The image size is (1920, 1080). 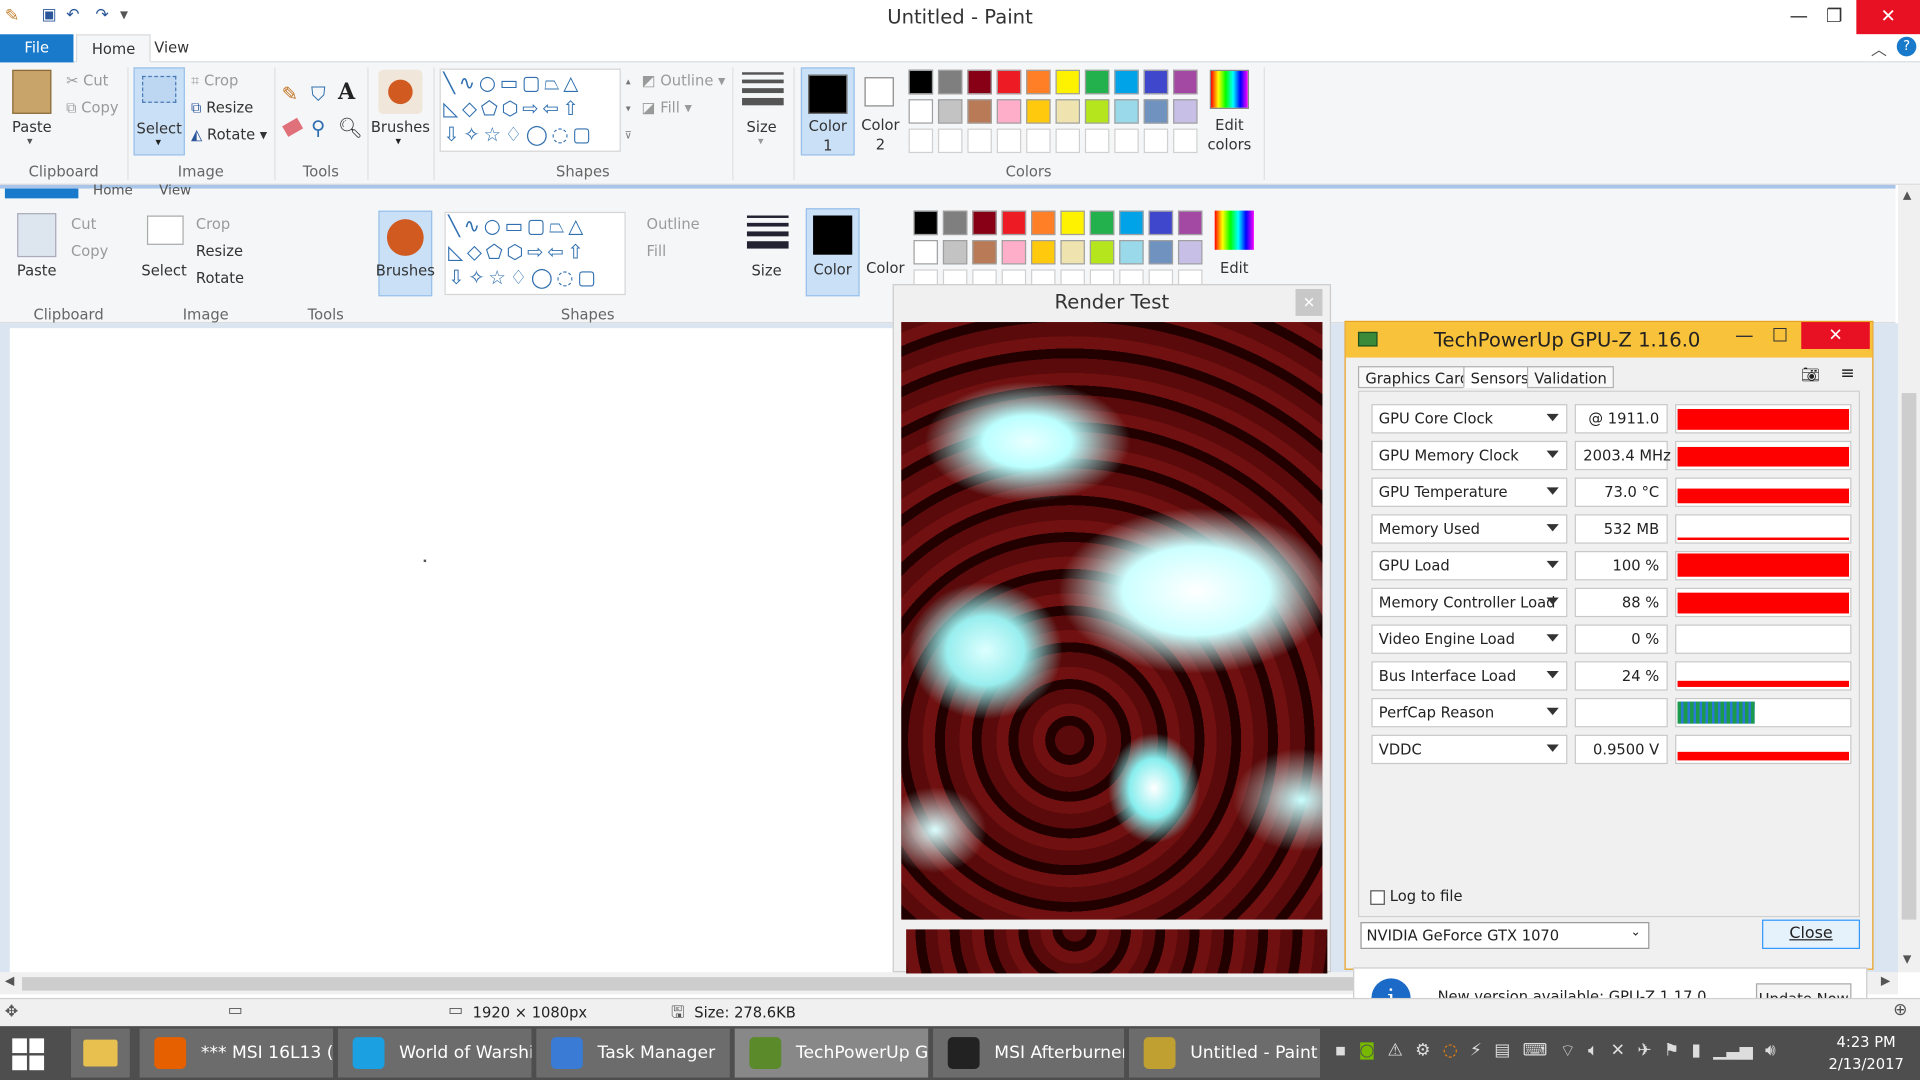 What do you see at coordinates (1394, 1053) in the screenshot?
I see `tray-icon: ⚠` at bounding box center [1394, 1053].